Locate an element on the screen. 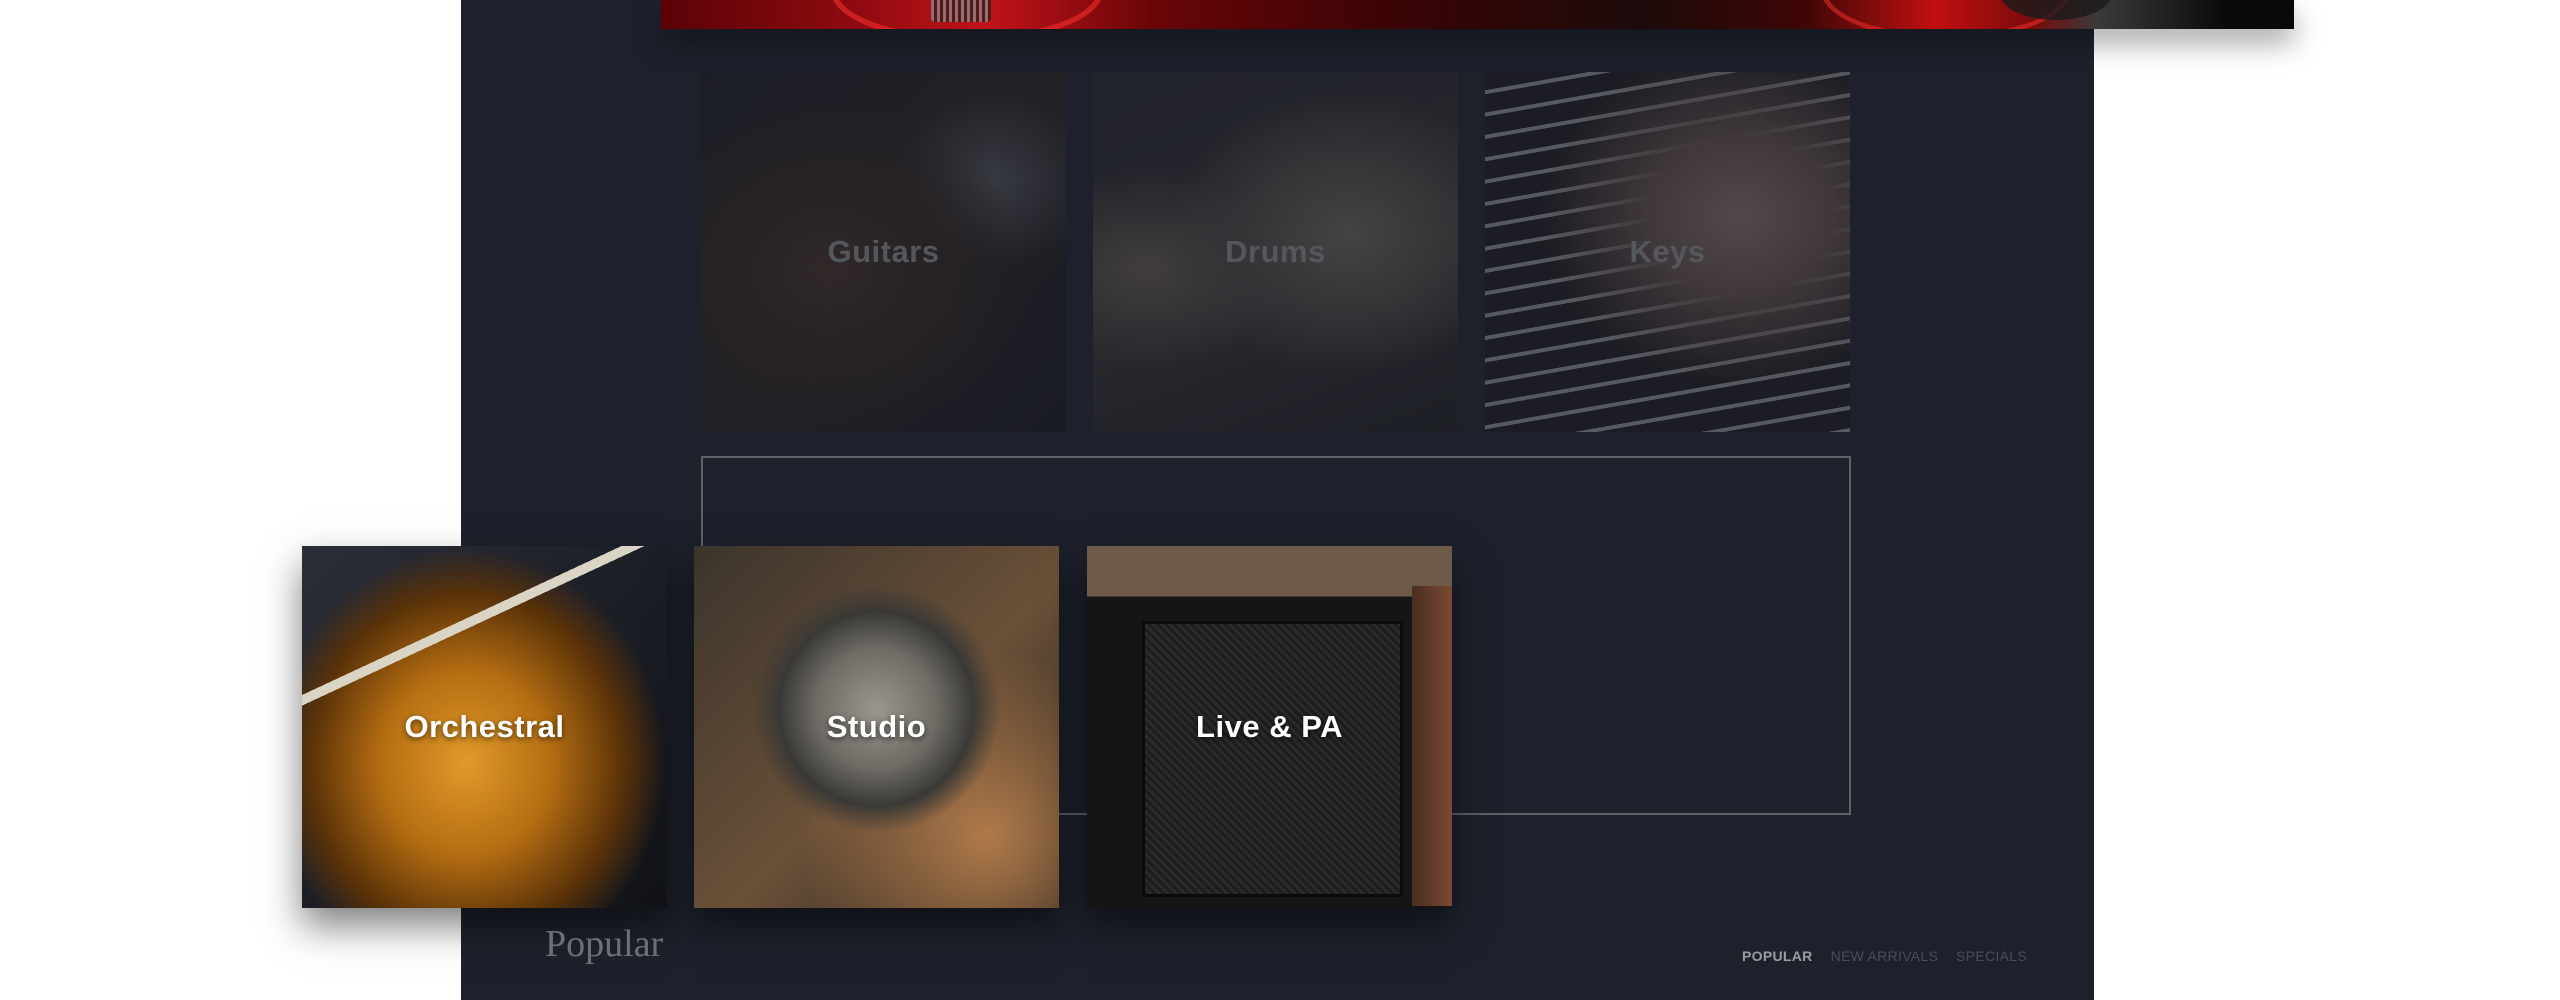 The width and height of the screenshot is (2560, 1000). hero-banner is located at coordinates (1477, 14).